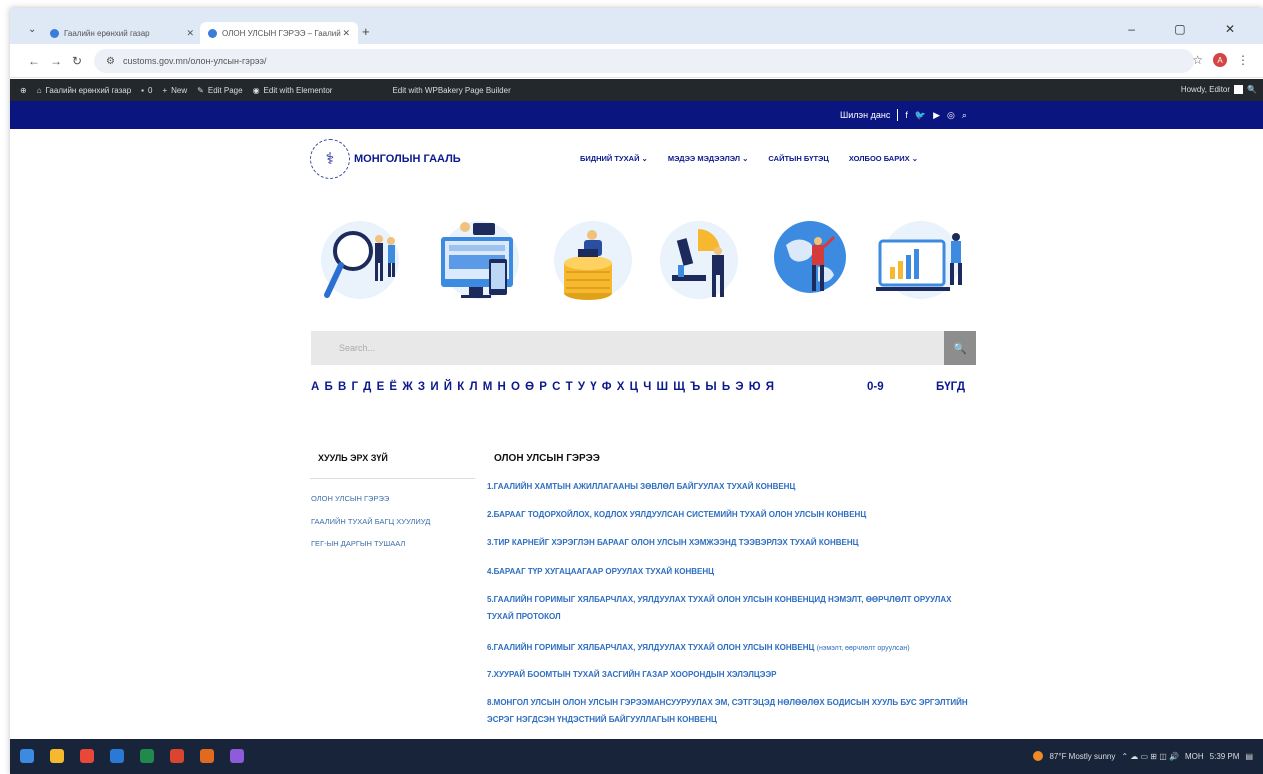 This screenshot has width=1263, height=774. I want to click on notification-icon: ▤, so click(1249, 756).